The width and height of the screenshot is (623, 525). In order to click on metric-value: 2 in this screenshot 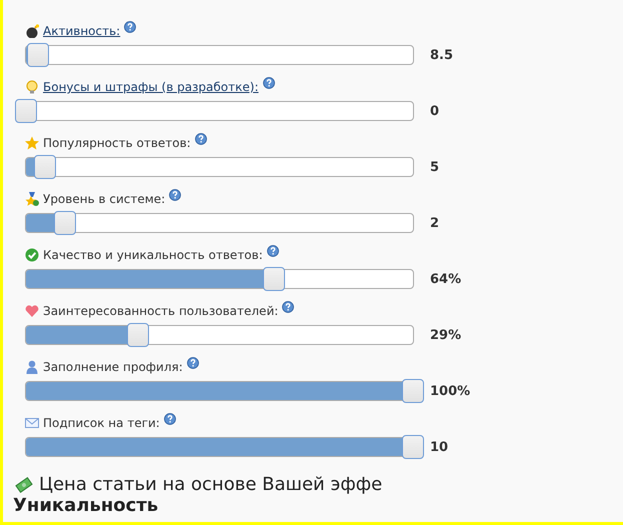, I will do `click(435, 223)`.